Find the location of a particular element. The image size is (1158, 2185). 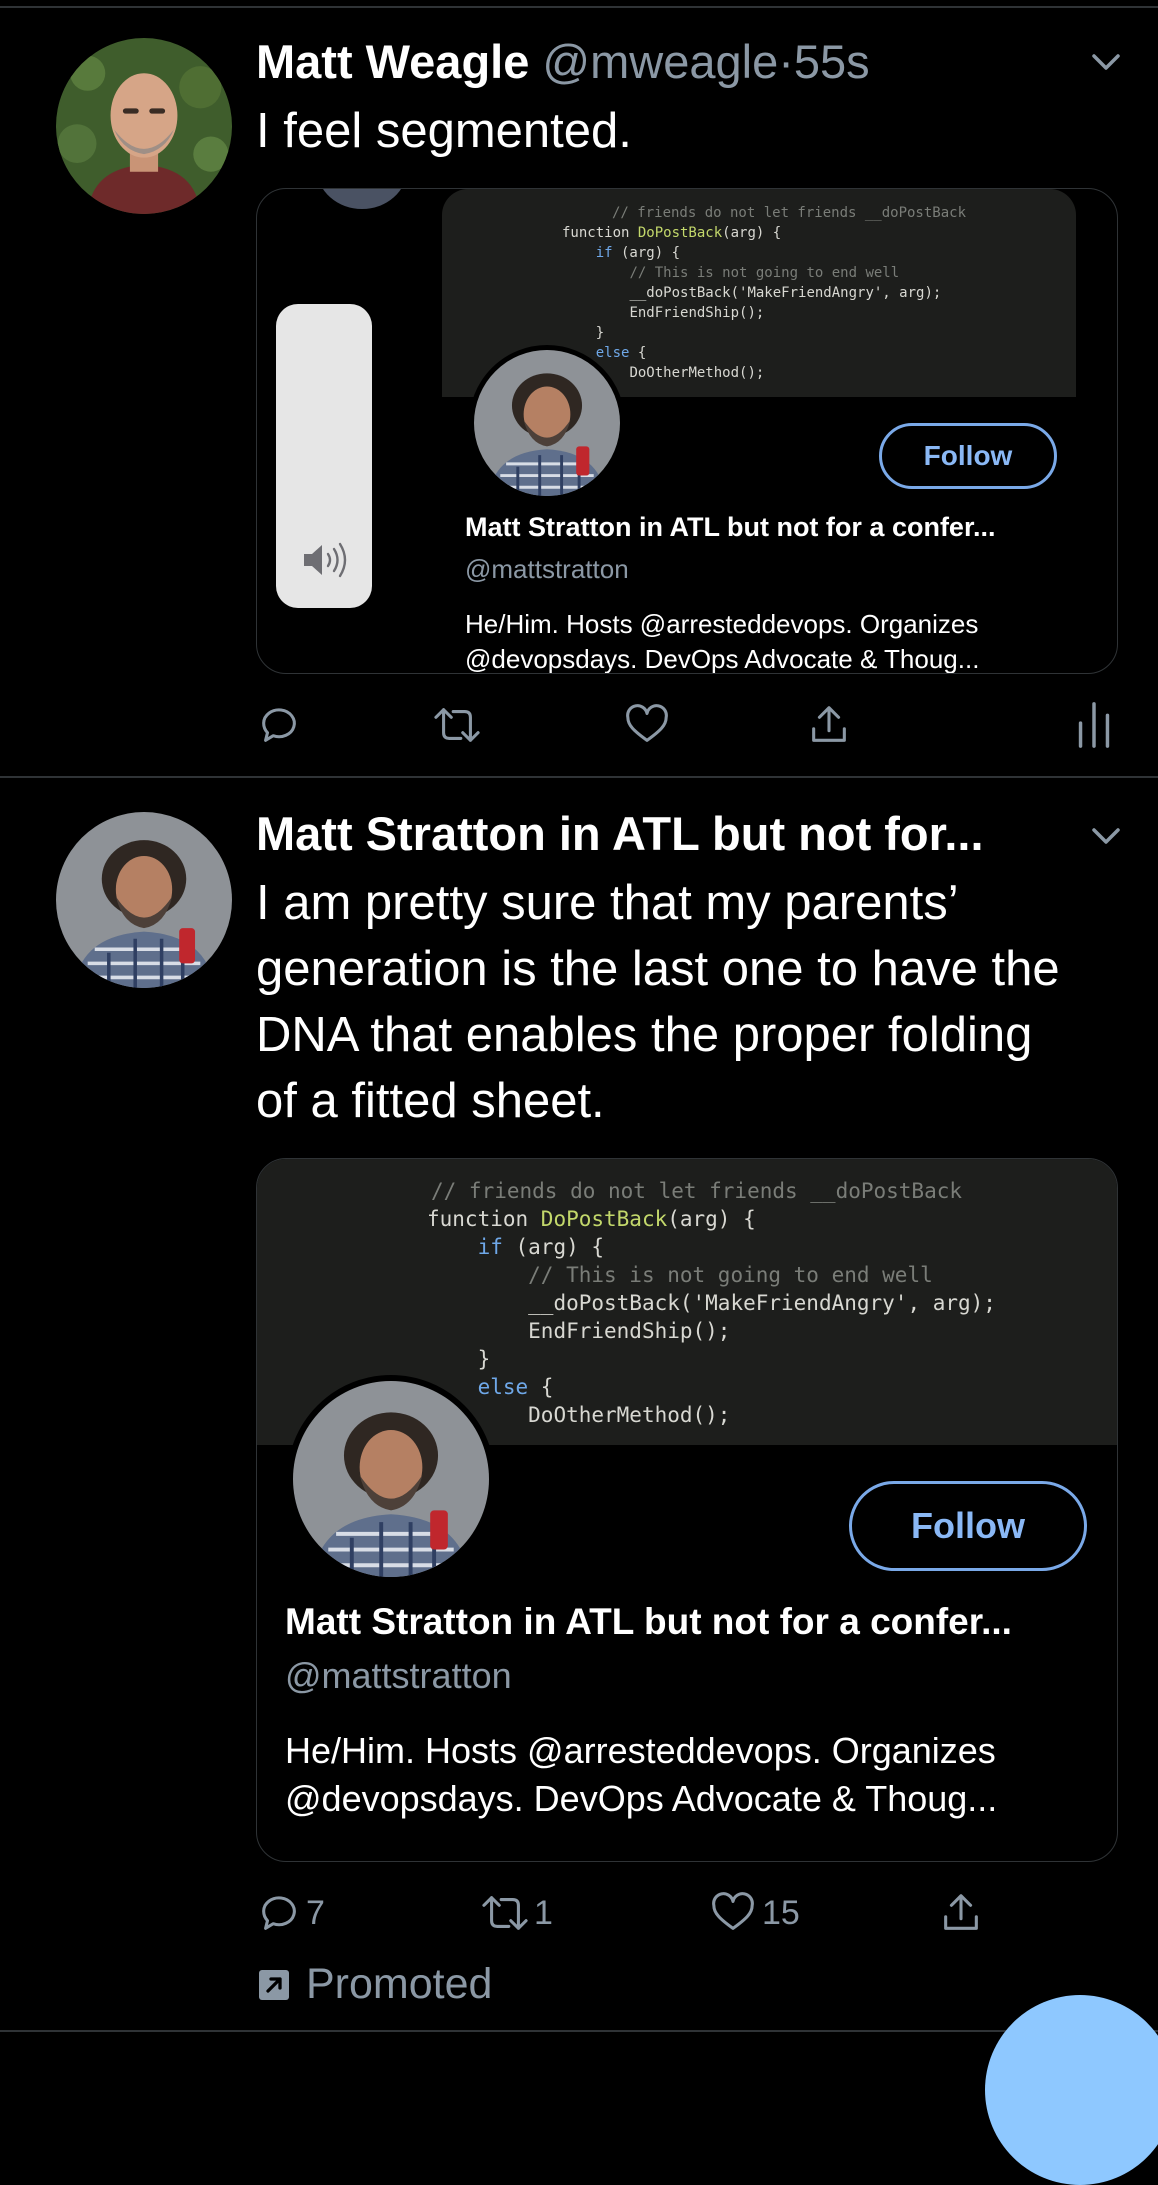

like-button is located at coordinates (647, 725).